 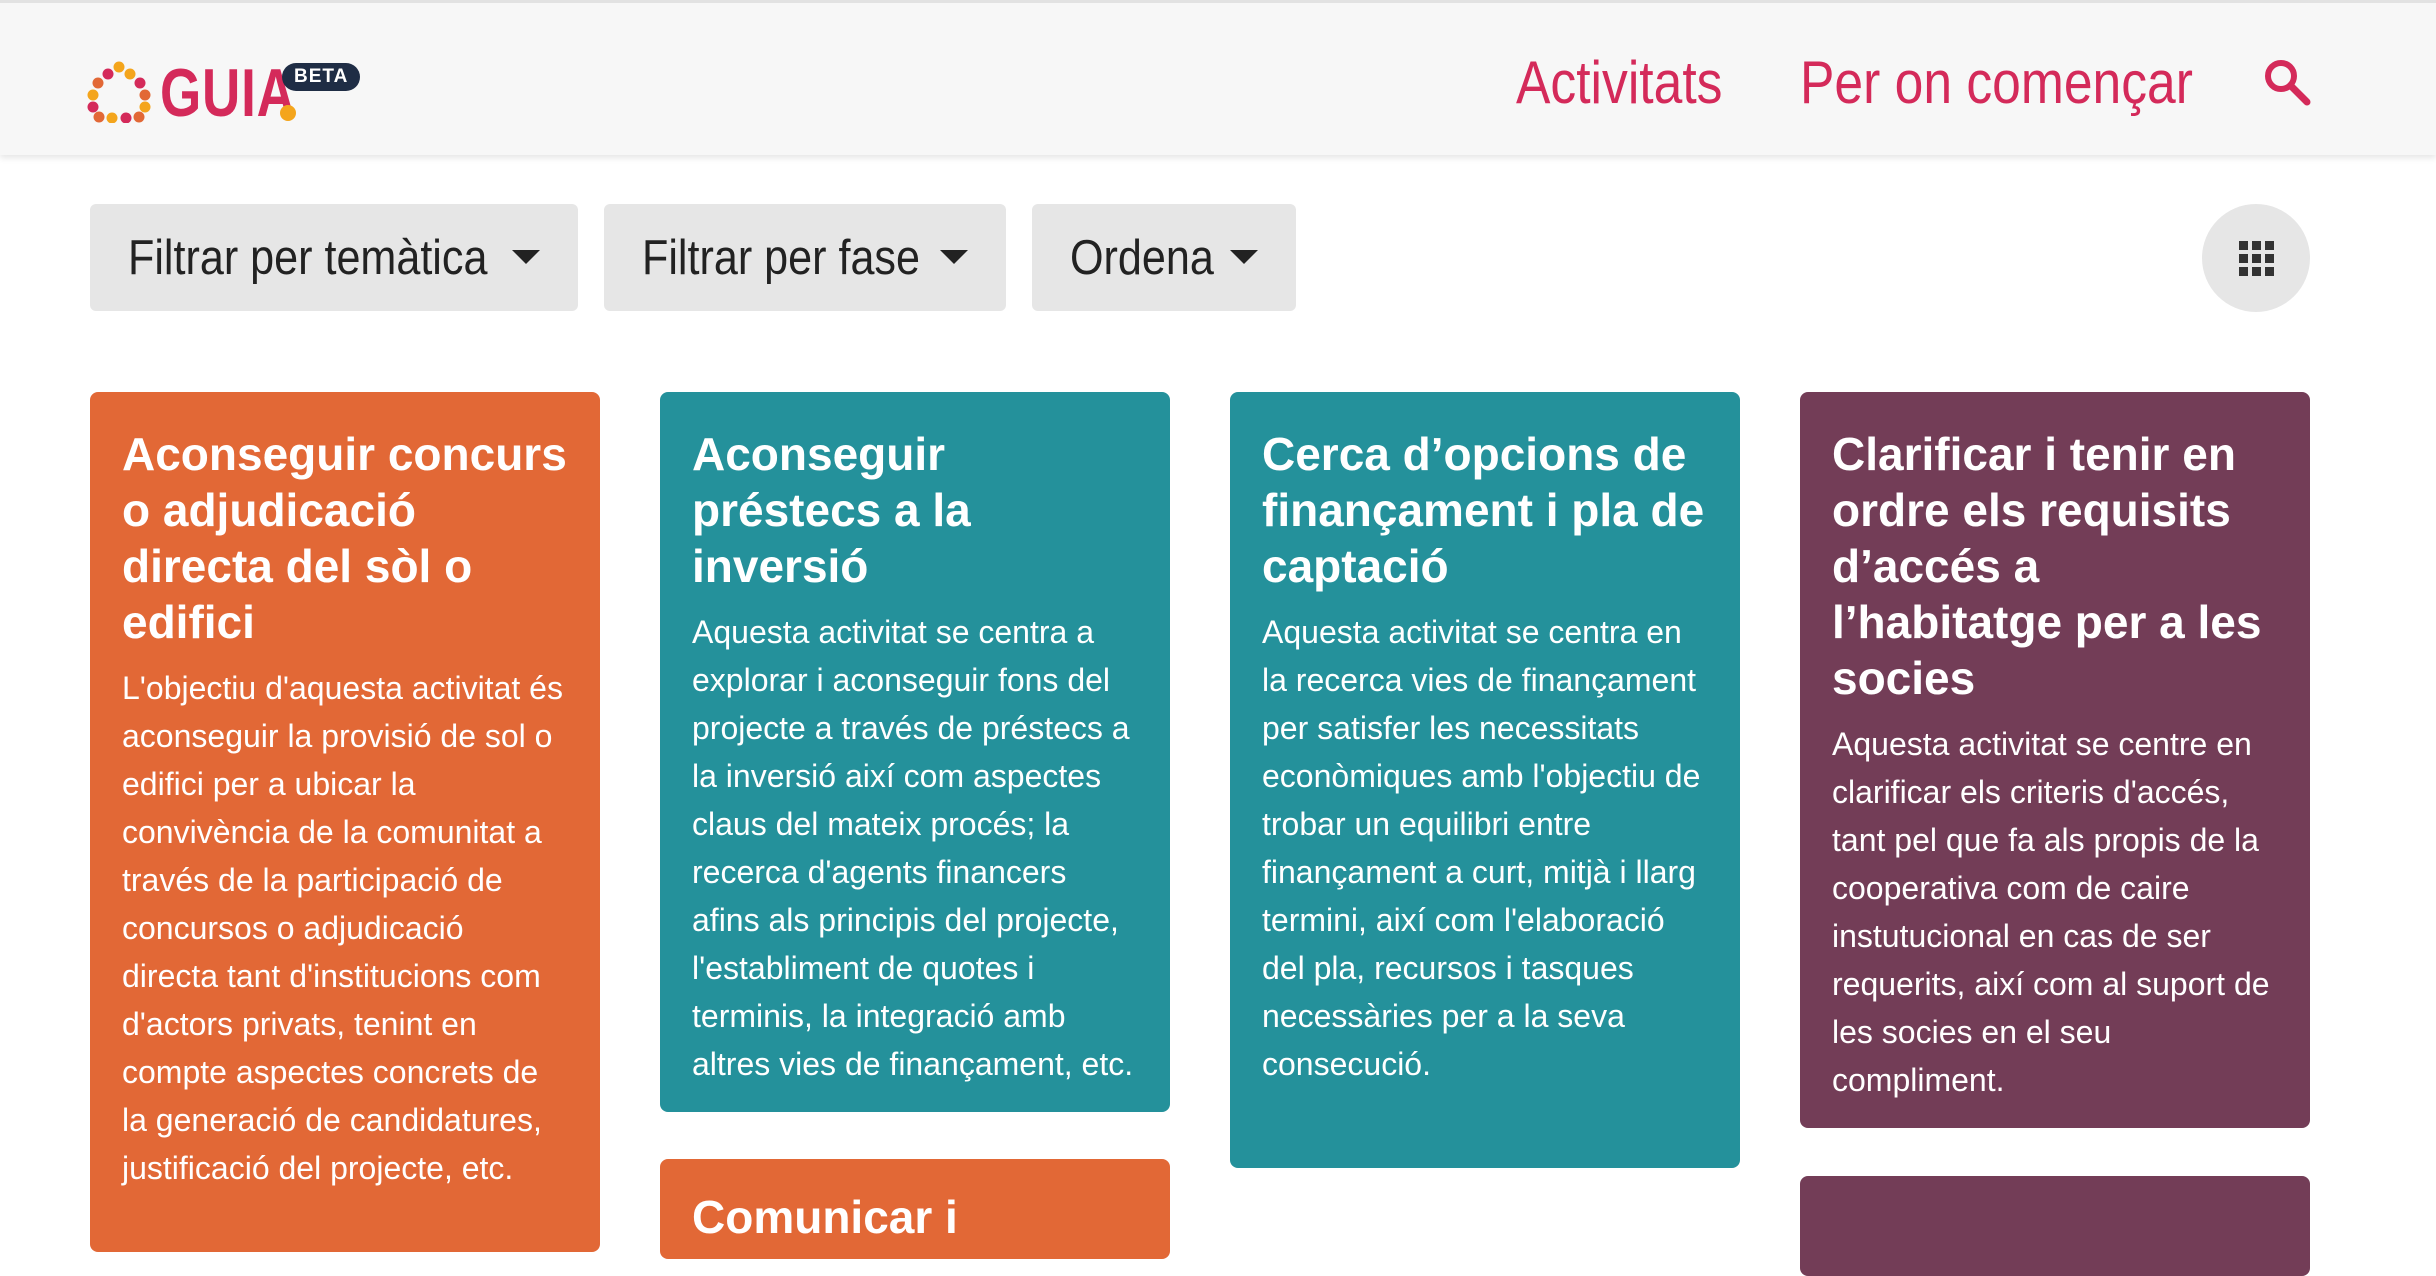 I want to click on activity-card, so click(x=2055, y=1226).